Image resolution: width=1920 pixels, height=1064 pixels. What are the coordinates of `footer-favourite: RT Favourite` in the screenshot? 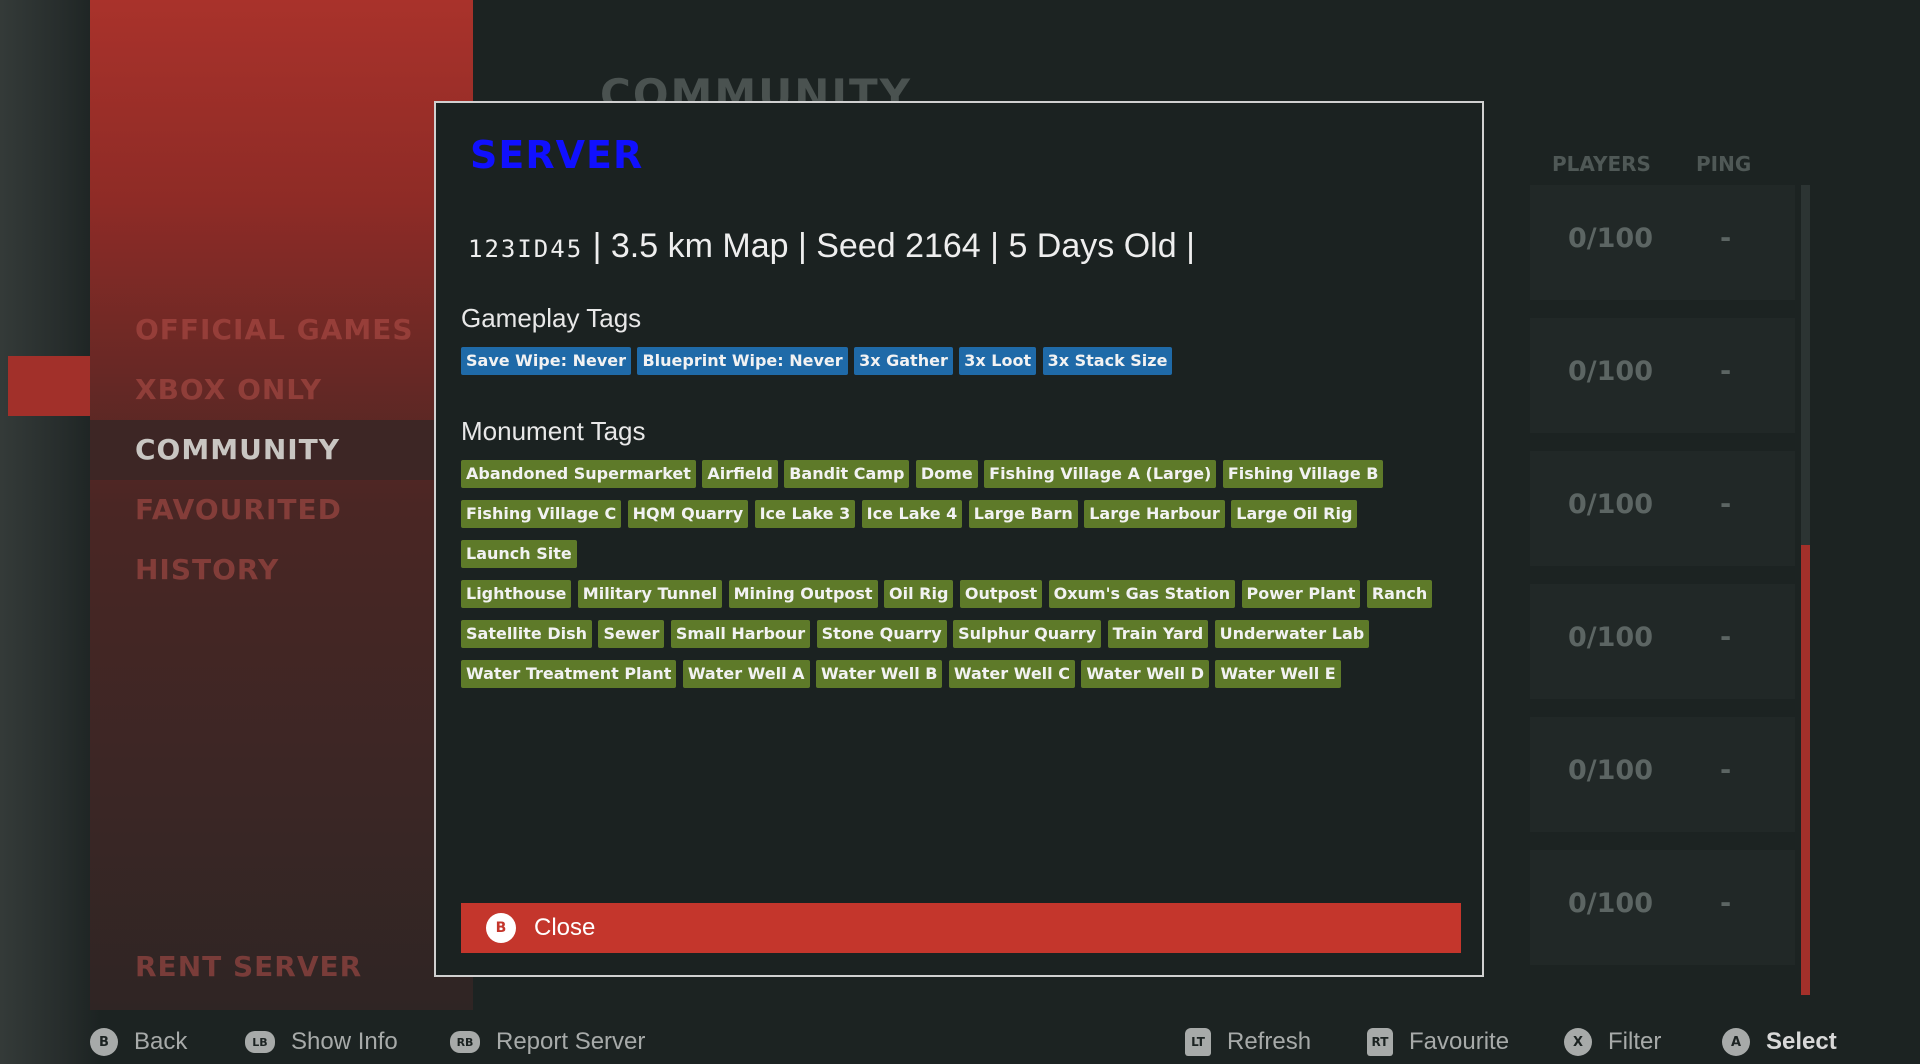 It's located at (1438, 1042).